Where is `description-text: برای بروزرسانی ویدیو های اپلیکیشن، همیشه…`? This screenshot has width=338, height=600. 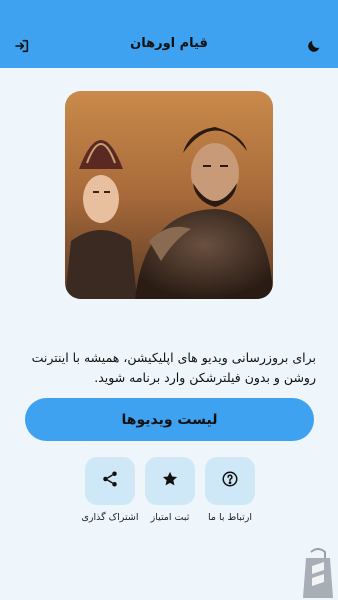 description-text: برای بروزرسانی ویدیو های اپلیکیشن، همیشه… is located at coordinates (173, 367).